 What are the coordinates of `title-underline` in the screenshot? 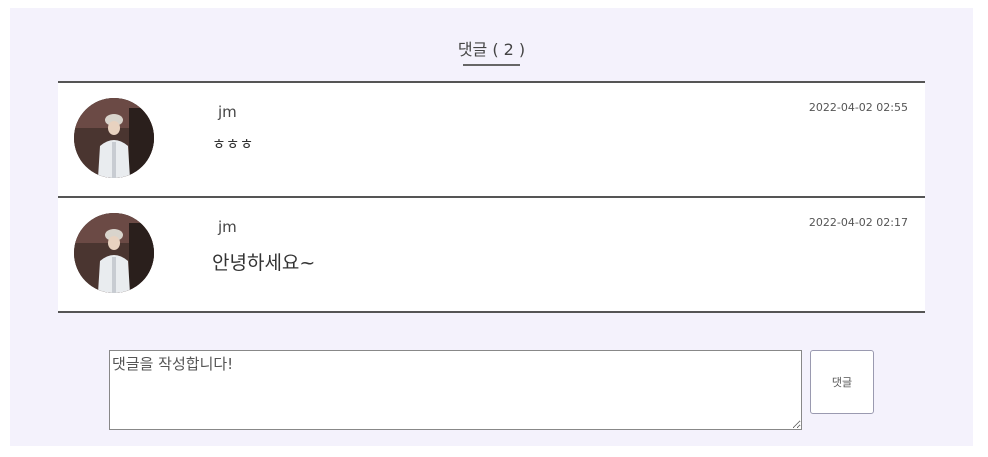 It's located at (491, 65).